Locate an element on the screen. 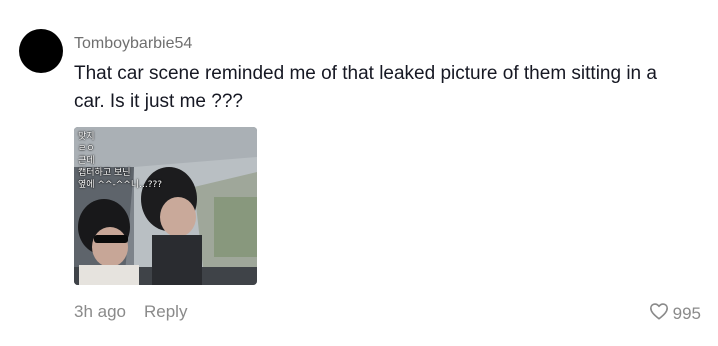 The image size is (718, 346). like-count: 995 is located at coordinates (686, 313).